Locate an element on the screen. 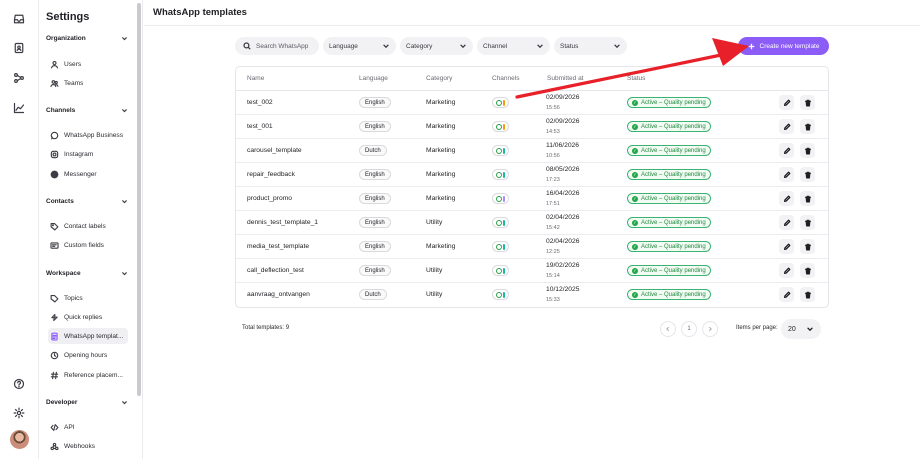 The height and width of the screenshot is (459, 920). submitted-time: 15:56 is located at coordinates (553, 108).